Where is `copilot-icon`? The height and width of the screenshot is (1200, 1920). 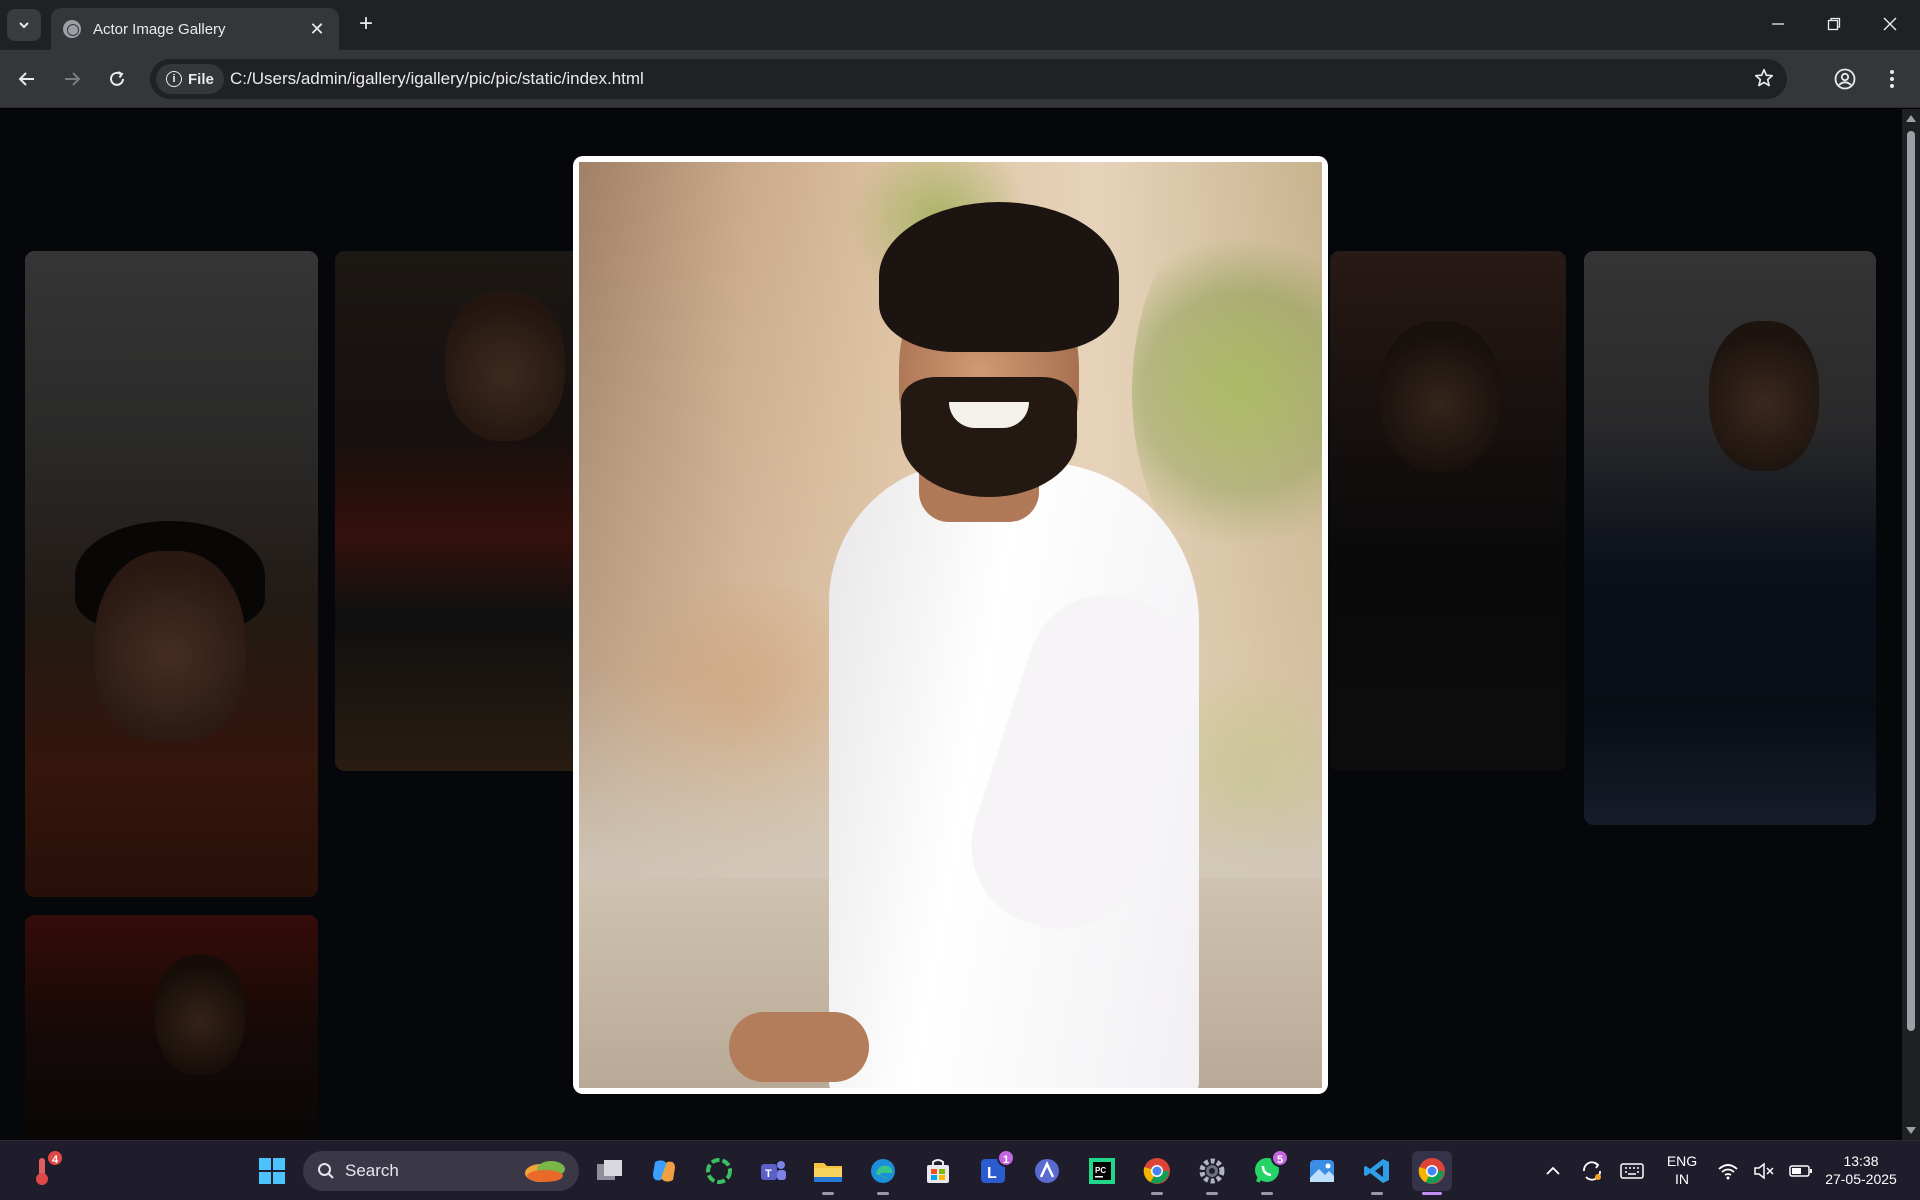
copilot-icon is located at coordinates (664, 1171).